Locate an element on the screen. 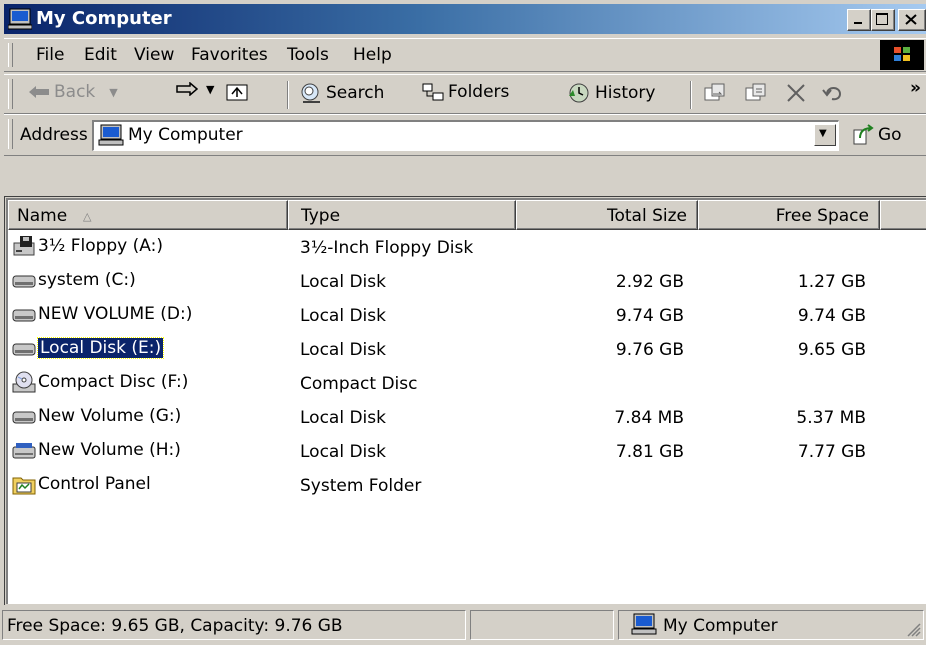  close-icon is located at coordinates (911, 19).